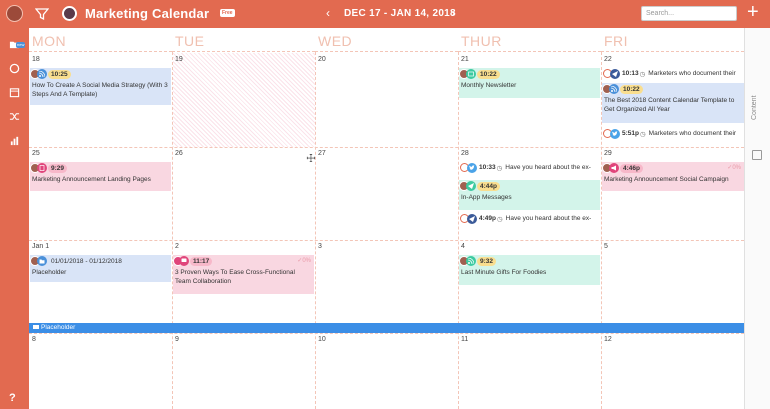 The width and height of the screenshot is (770, 409). Describe the element at coordinates (34, 339) in the screenshot. I see `date-number: 8` at that location.